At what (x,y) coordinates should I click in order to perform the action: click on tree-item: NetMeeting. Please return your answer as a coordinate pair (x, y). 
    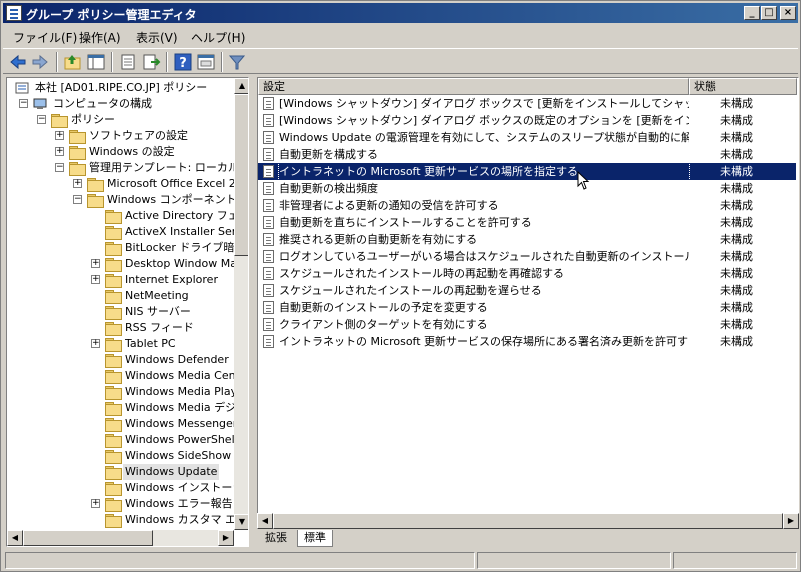
    Looking at the image, I should click on (120, 296).